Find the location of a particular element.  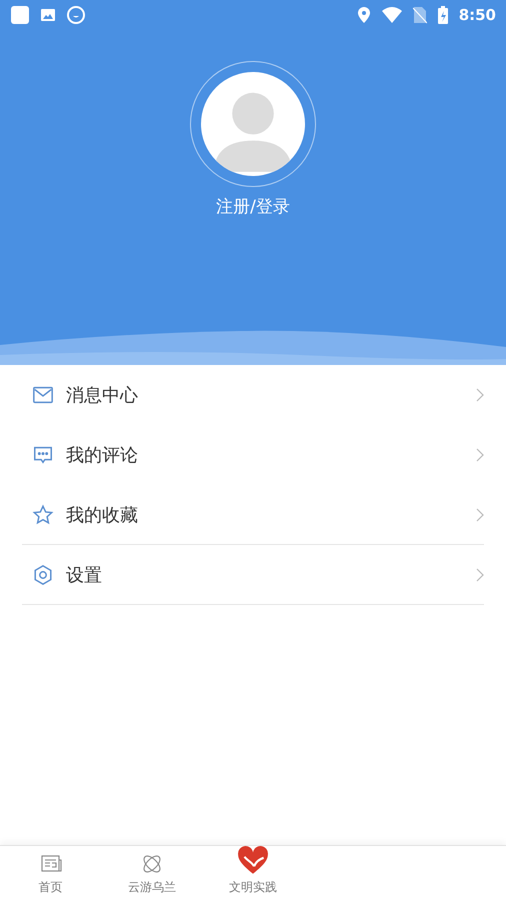

no-sim-icon is located at coordinates (419, 15).